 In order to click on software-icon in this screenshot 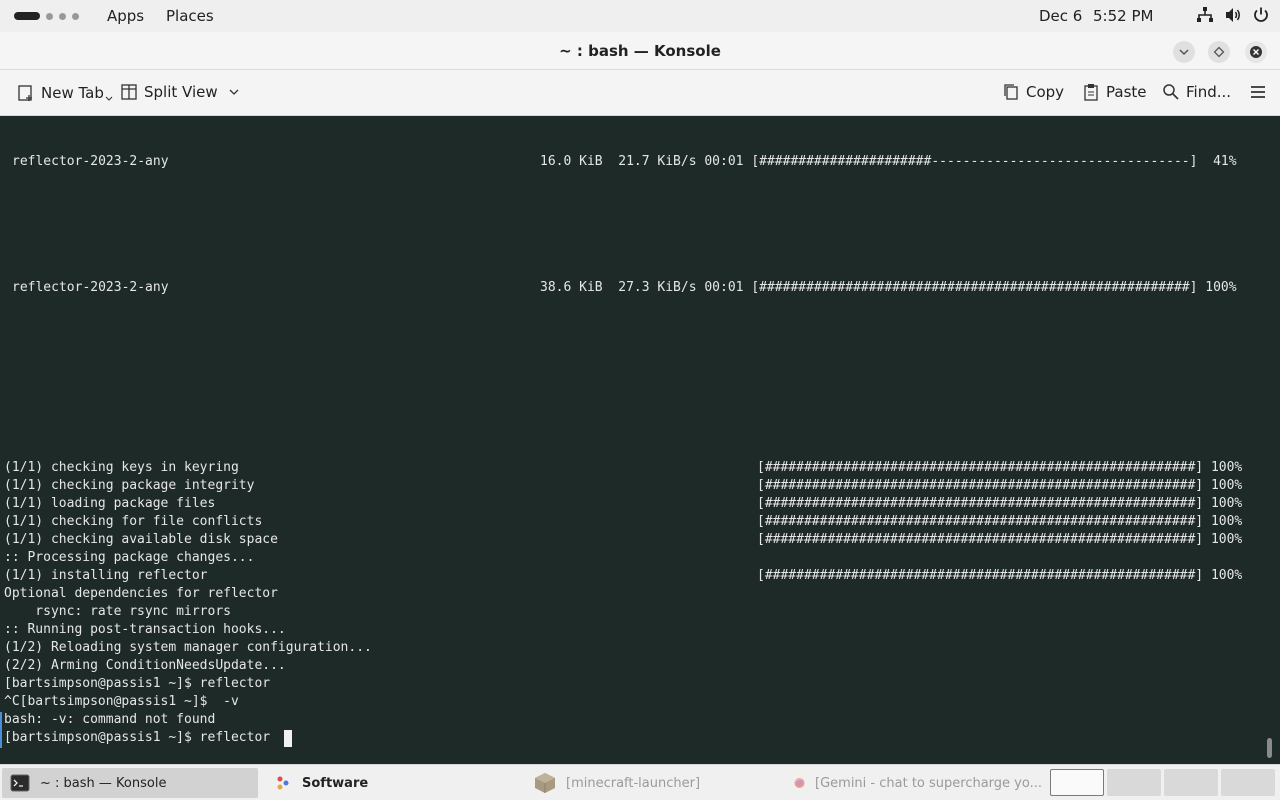, I will do `click(283, 783)`.